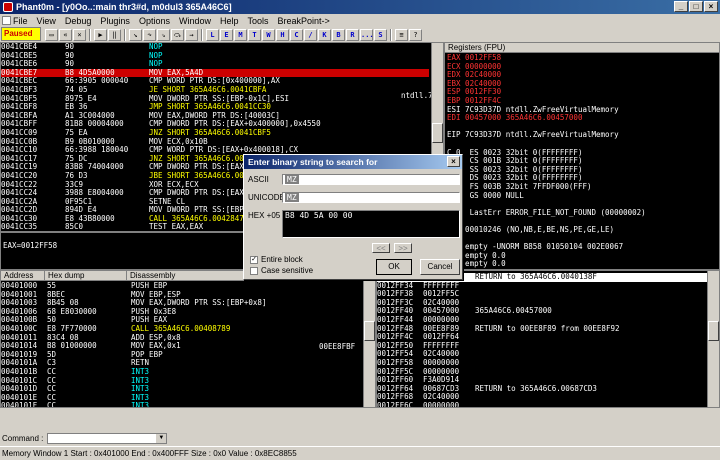  I want to click on list-icon: ≡, so click(401, 34).